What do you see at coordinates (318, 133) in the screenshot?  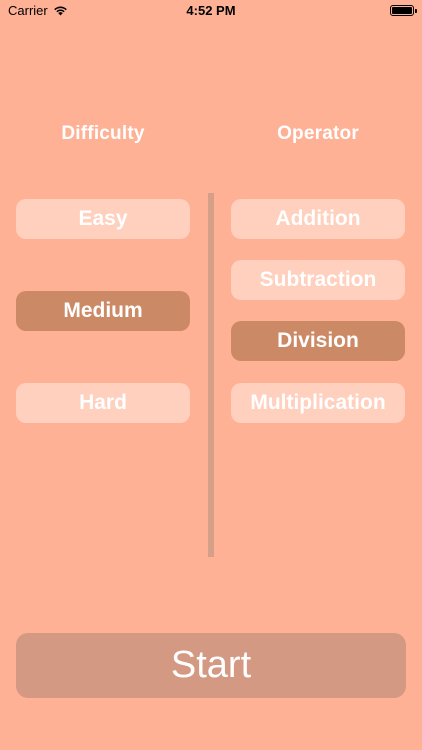 I see `operator-header: Operator` at bounding box center [318, 133].